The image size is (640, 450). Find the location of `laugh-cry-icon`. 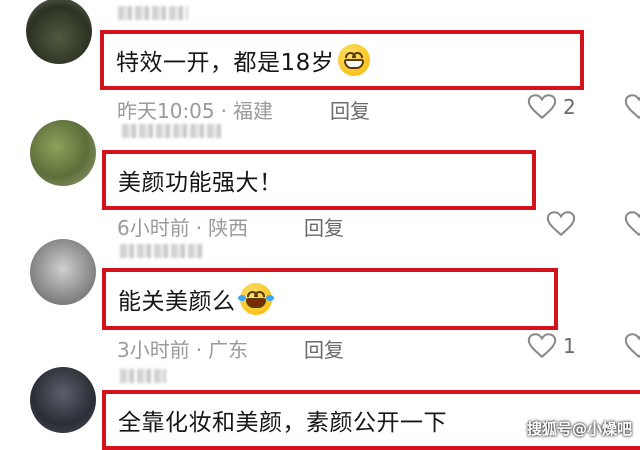

laugh-cry-icon is located at coordinates (255, 299).